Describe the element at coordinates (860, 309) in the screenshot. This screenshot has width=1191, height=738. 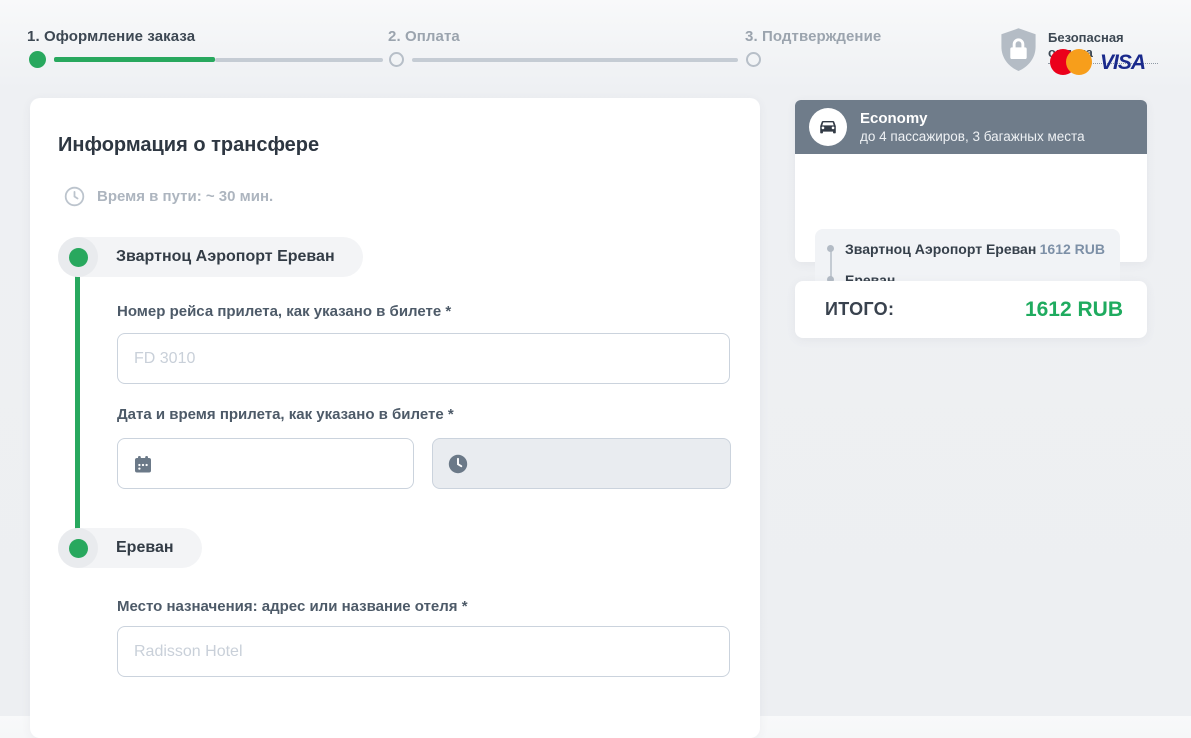
I see `total-label: ИТОГО:` at that location.